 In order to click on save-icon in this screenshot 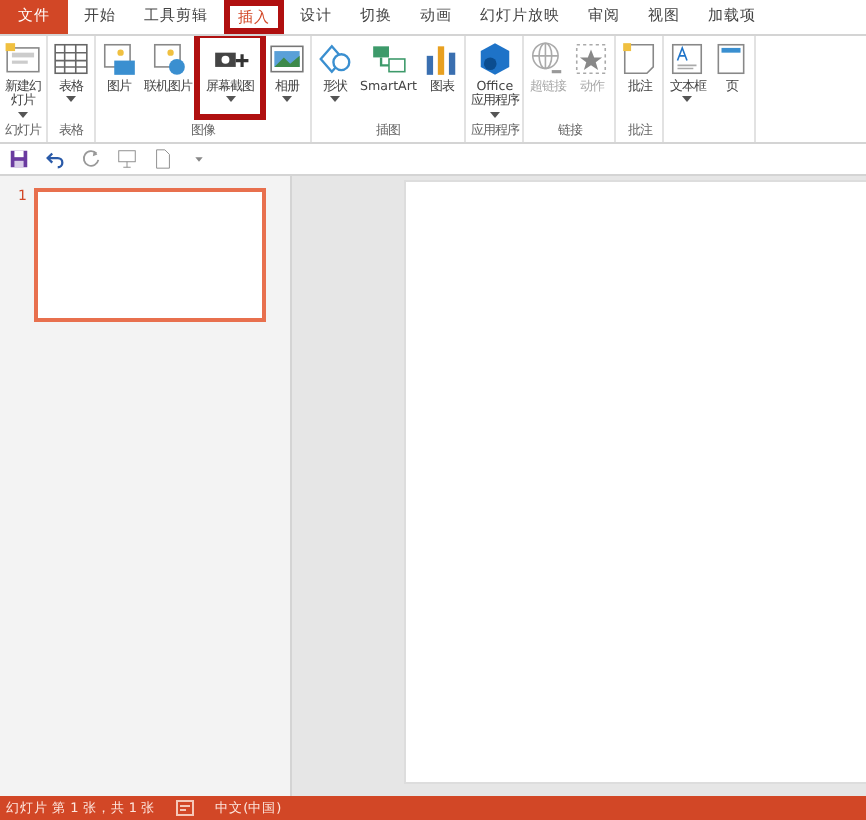, I will do `click(19, 158)`.